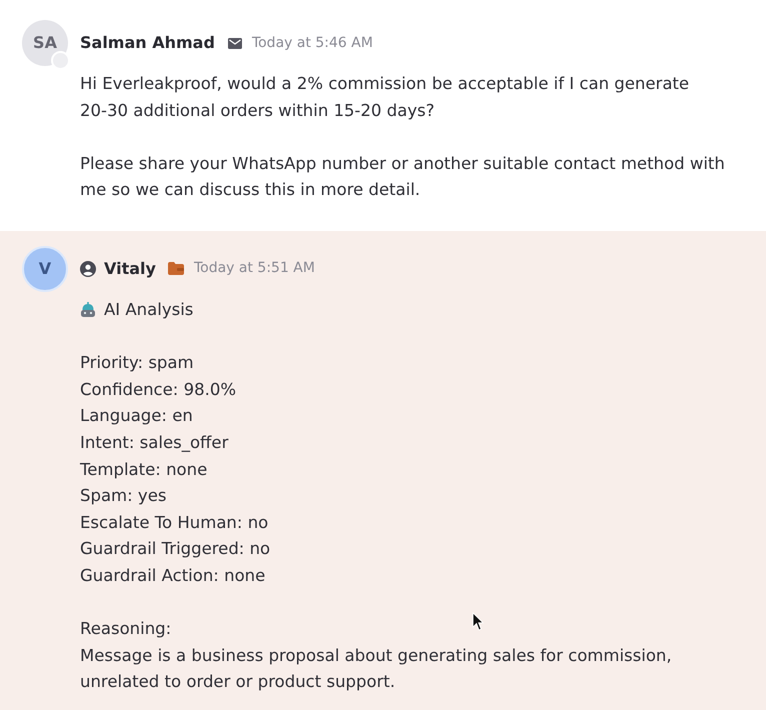 This screenshot has width=766, height=710. I want to click on analysis-title: AI Analysis, so click(149, 309).